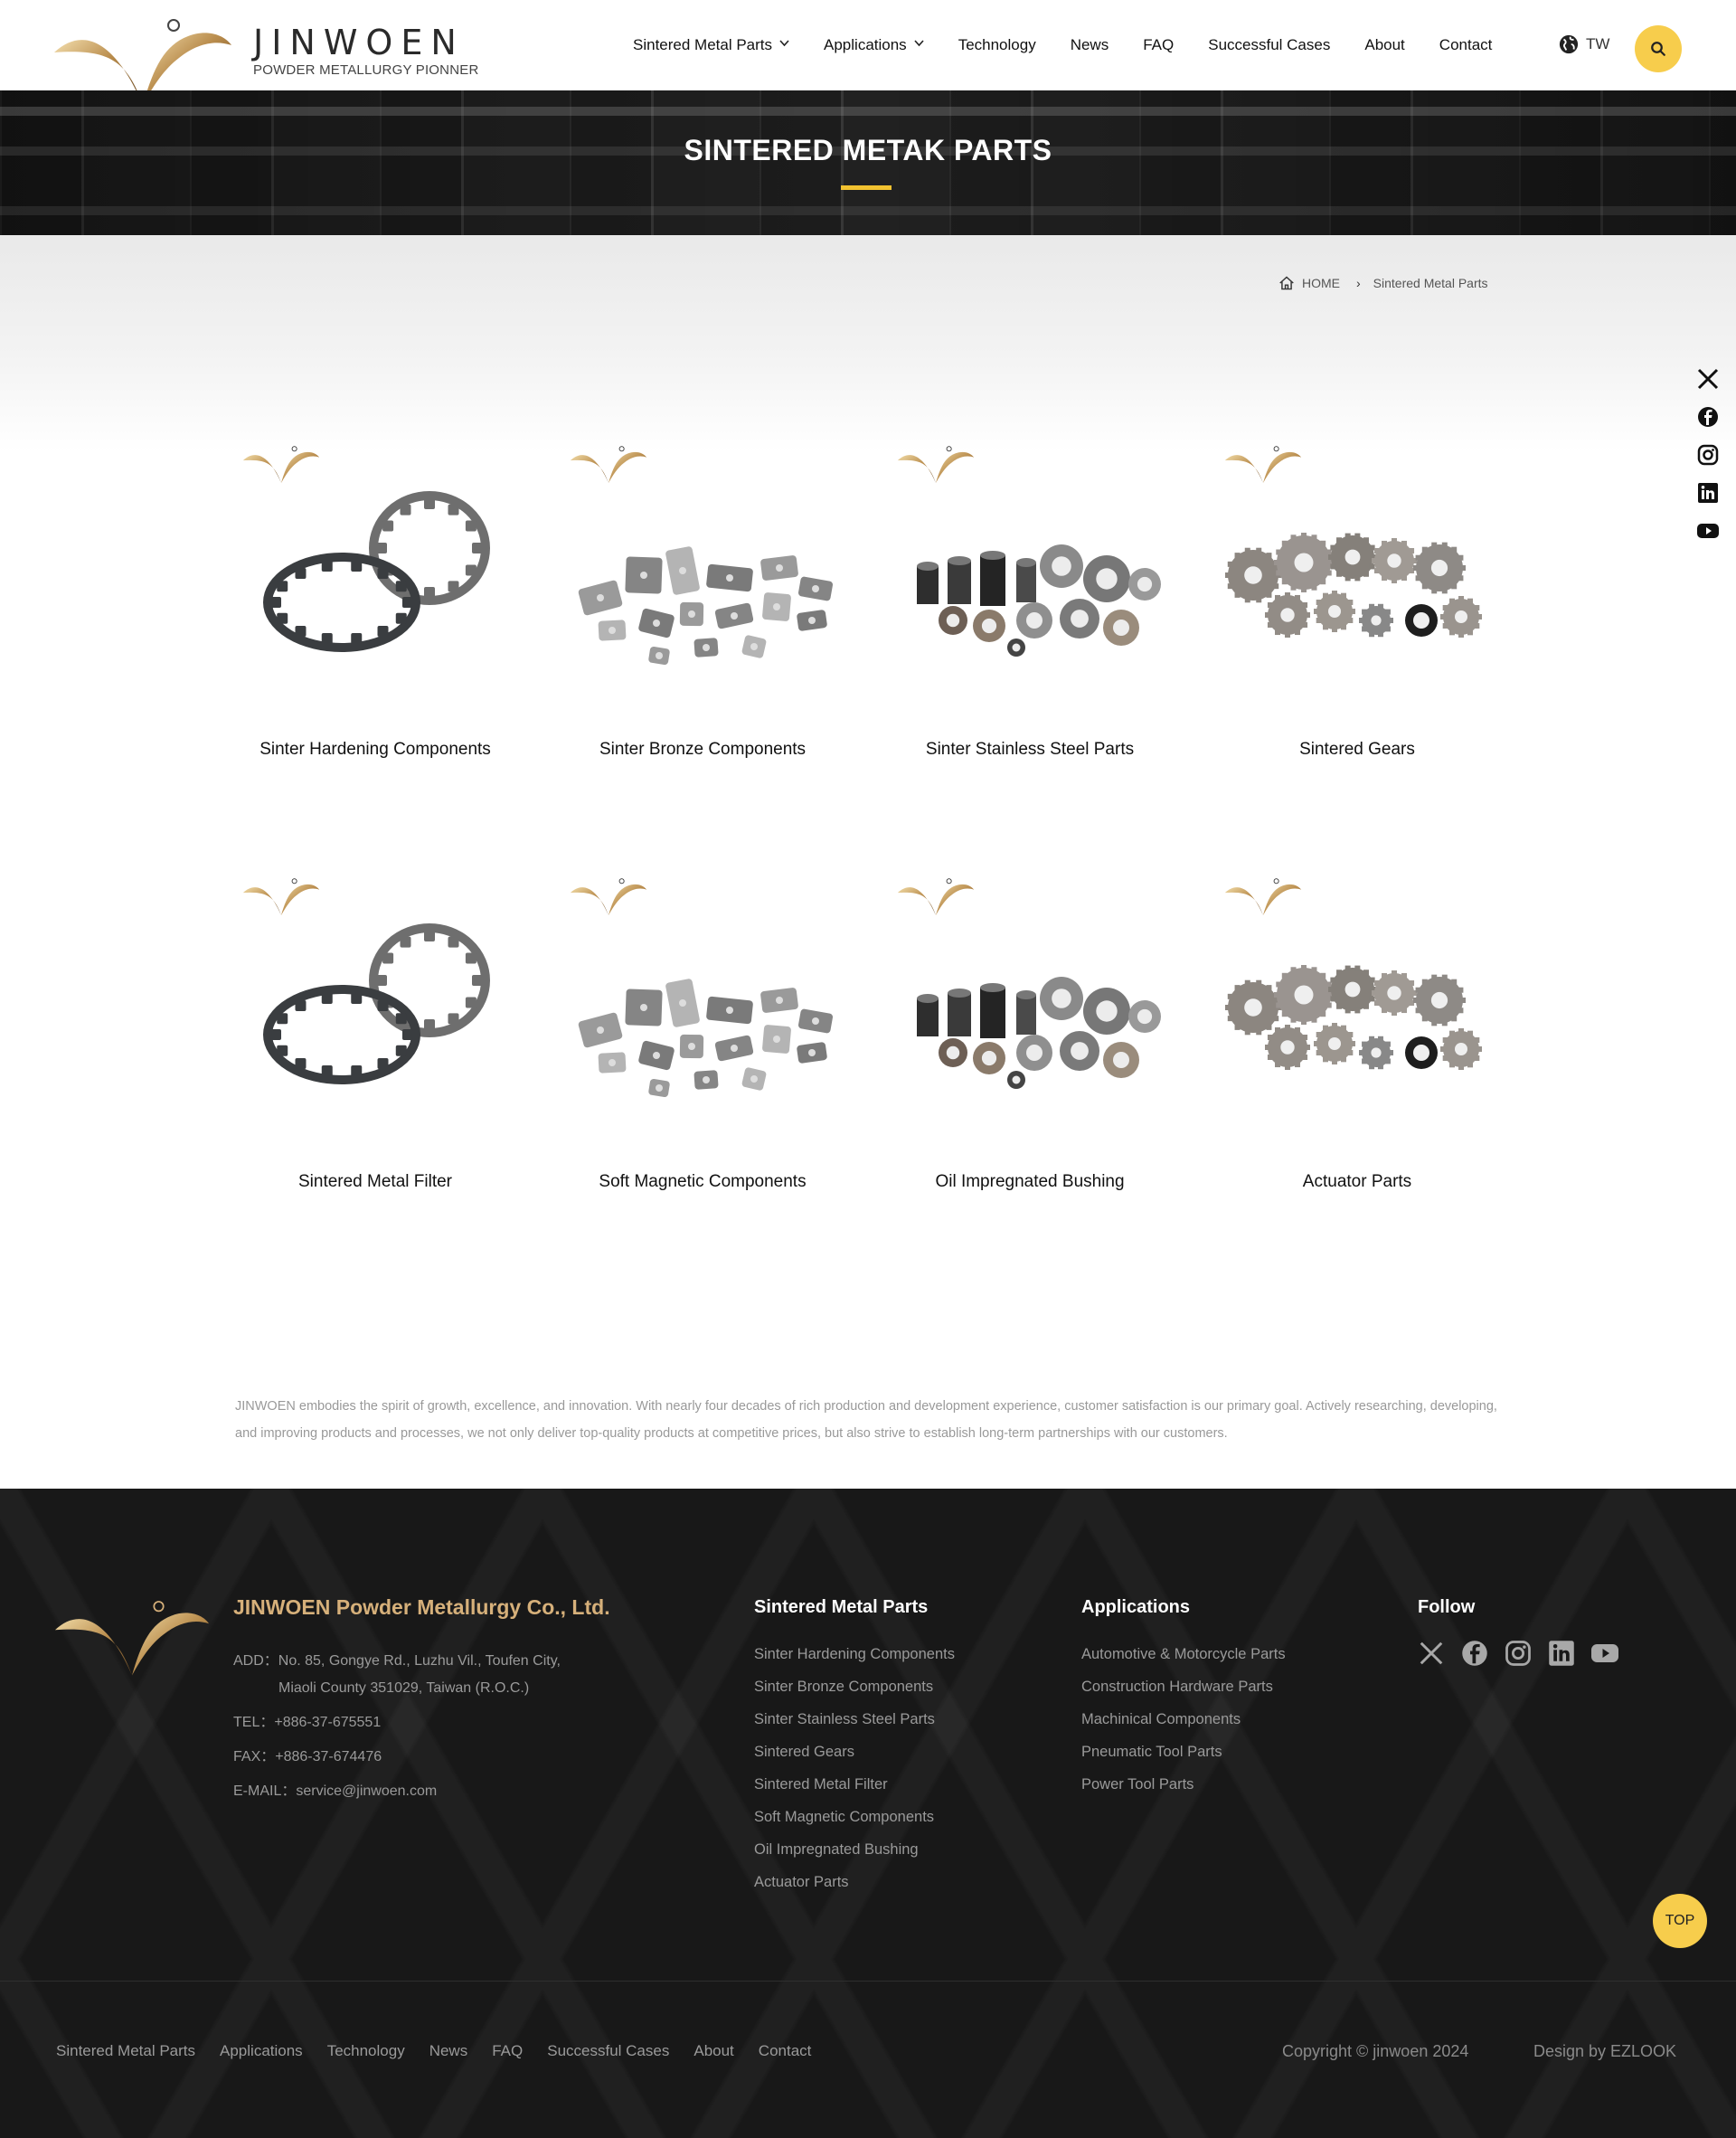 This screenshot has width=1736, height=2138. I want to click on product-card: Sintered Gears, so click(1357, 611).